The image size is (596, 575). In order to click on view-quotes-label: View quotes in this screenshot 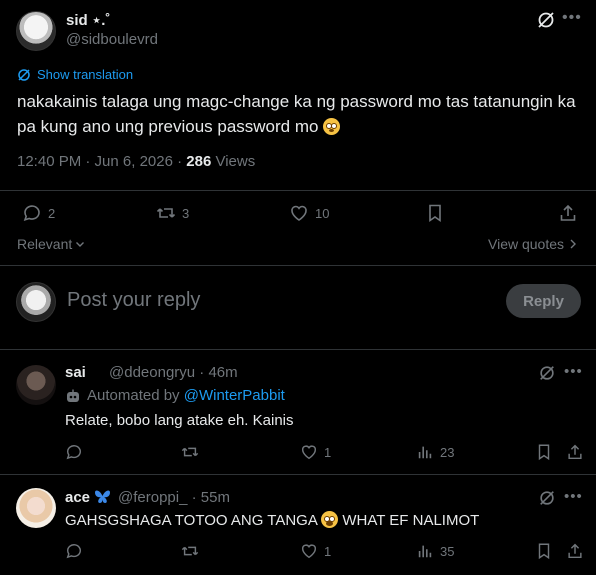, I will do `click(526, 244)`.